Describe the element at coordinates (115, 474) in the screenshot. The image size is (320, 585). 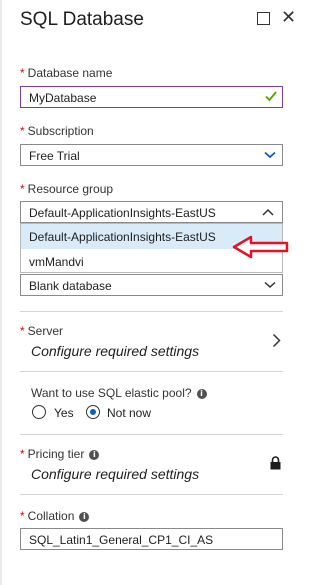
I see `pricing-tier-value: Configure required settings` at that location.